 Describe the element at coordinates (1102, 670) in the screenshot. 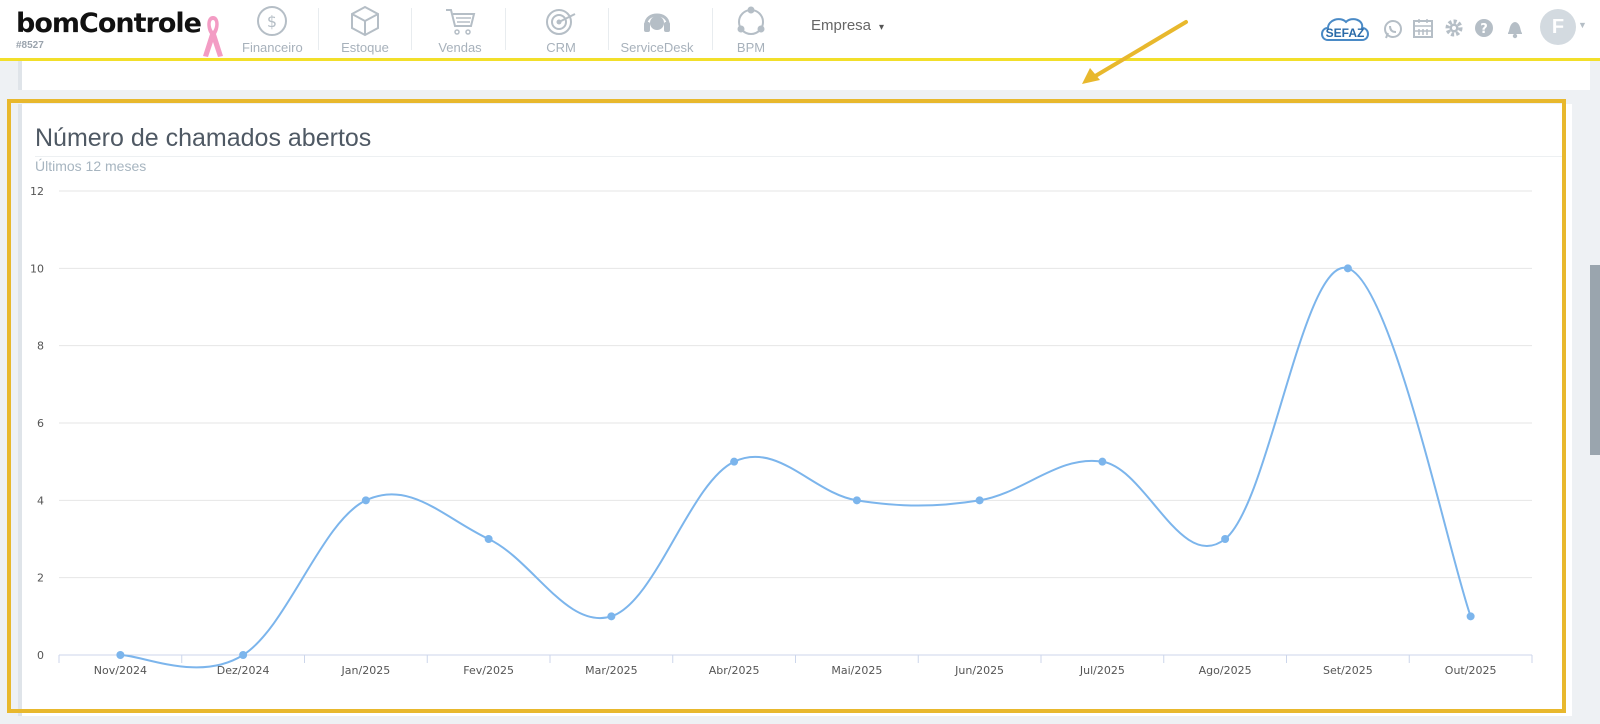

I see `x-tick-label: Jul/2025` at that location.